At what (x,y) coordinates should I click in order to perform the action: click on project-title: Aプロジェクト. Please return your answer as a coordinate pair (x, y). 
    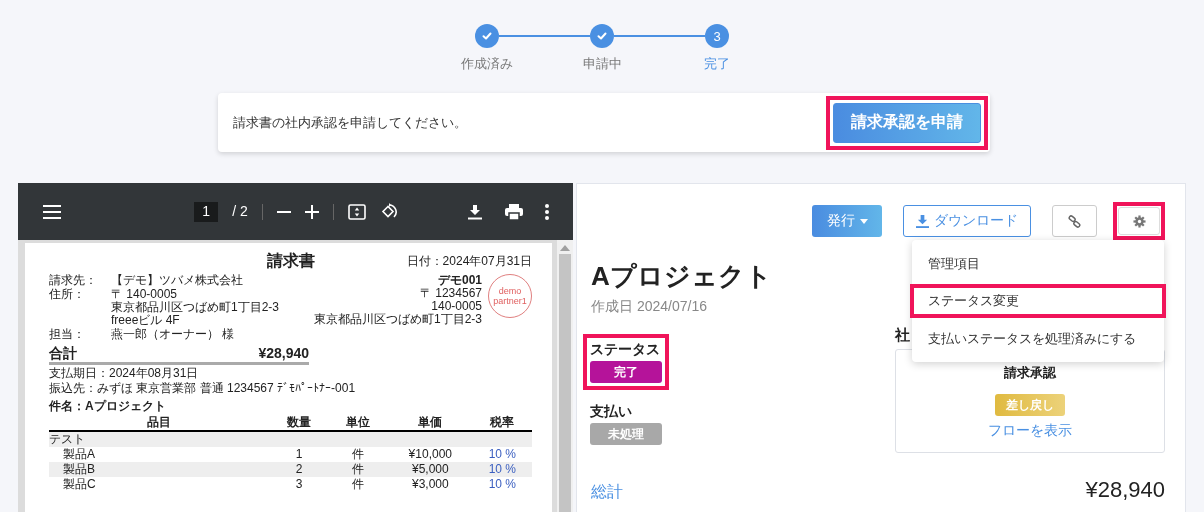
    Looking at the image, I should click on (682, 276).